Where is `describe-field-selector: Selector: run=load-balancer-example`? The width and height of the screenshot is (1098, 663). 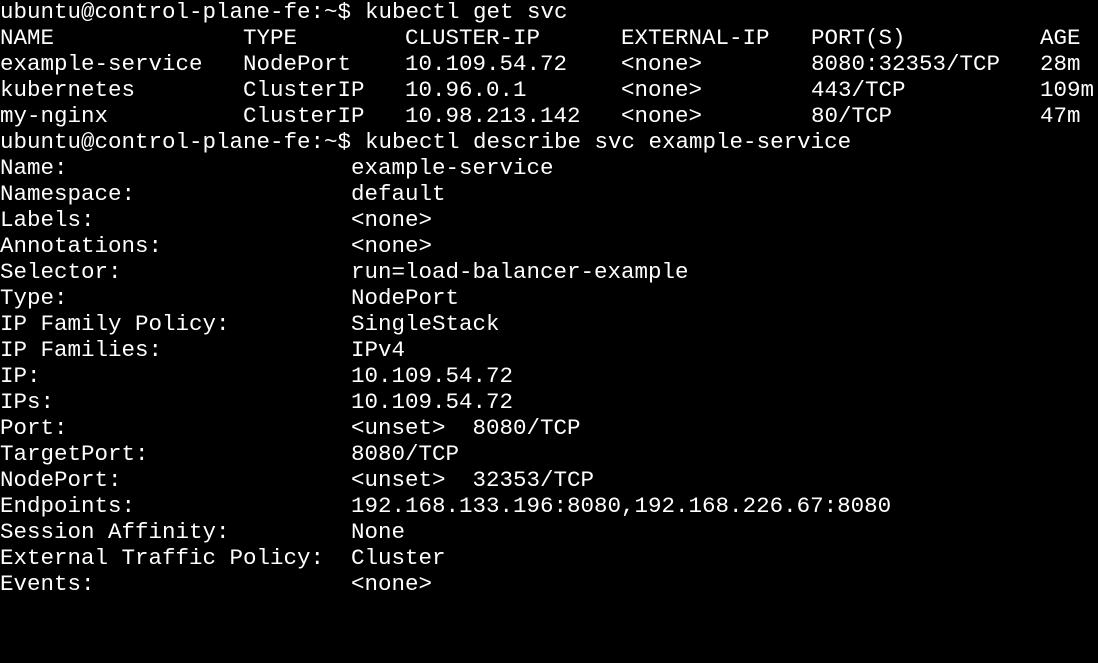 describe-field-selector: Selector: run=load-balancer-example is located at coordinates (549, 274).